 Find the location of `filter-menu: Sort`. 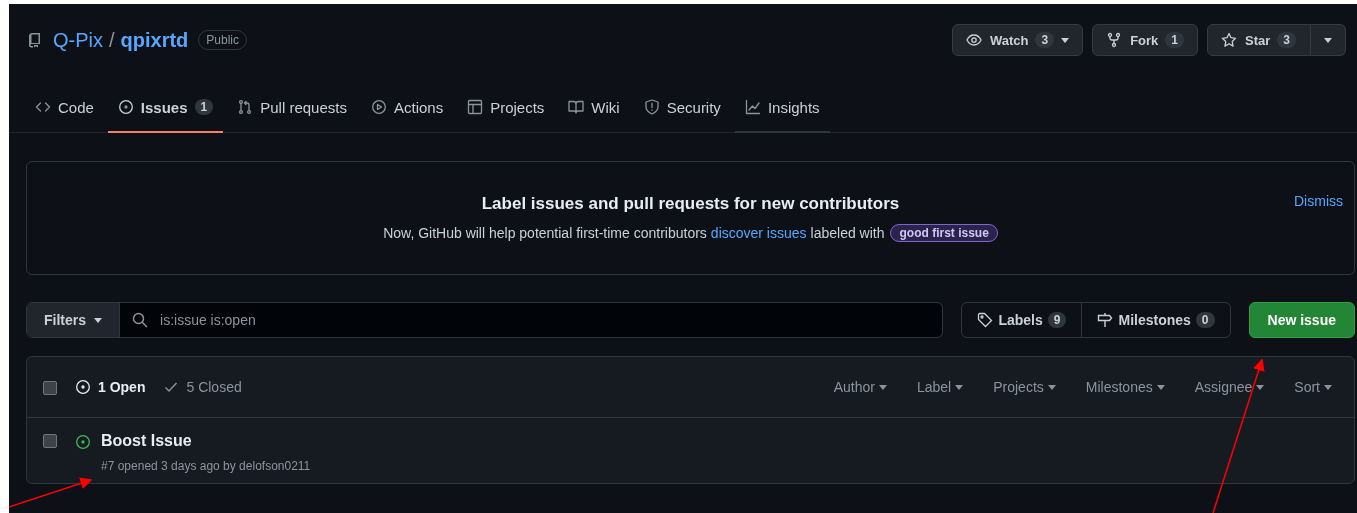

filter-menu: Sort is located at coordinates (1313, 387).